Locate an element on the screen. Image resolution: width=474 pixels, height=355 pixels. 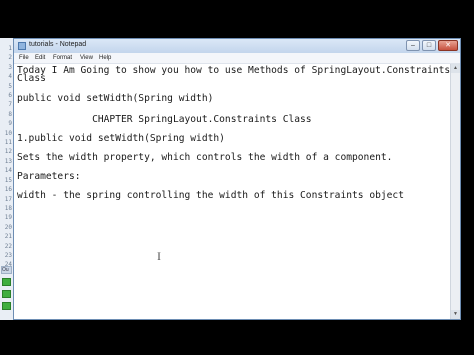
ide-line-numbers: 1 2 3 4 5 6 7 8 9 10 11 12 13 14 15 16 17 18 19 20 21 22 23 24 is located at coordinates (7, 157).